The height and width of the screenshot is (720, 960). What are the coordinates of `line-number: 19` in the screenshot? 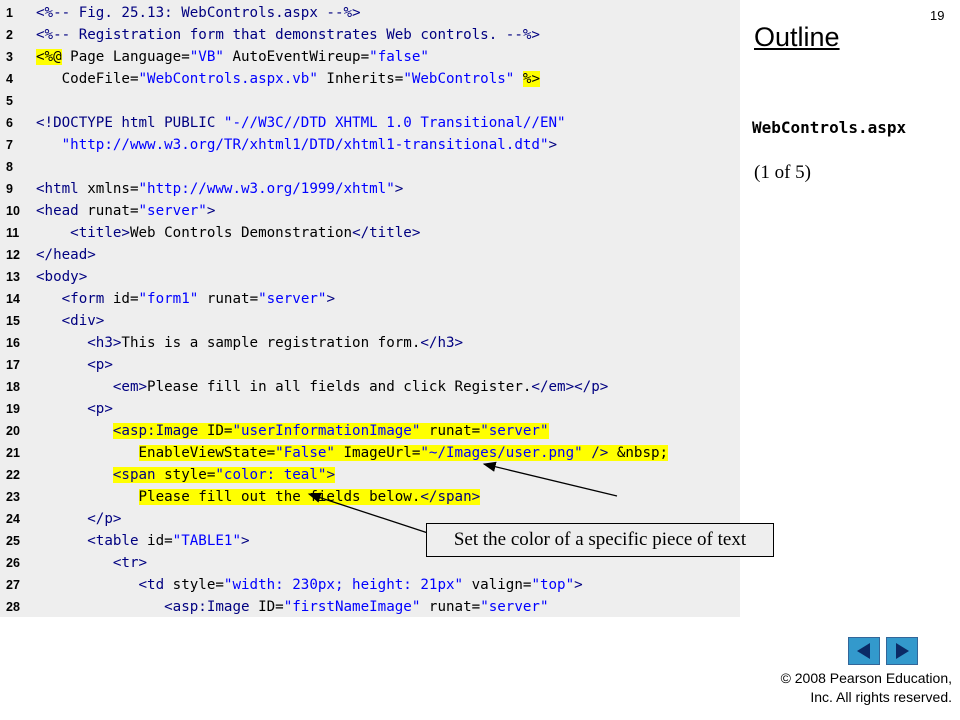 It's located at (13, 409).